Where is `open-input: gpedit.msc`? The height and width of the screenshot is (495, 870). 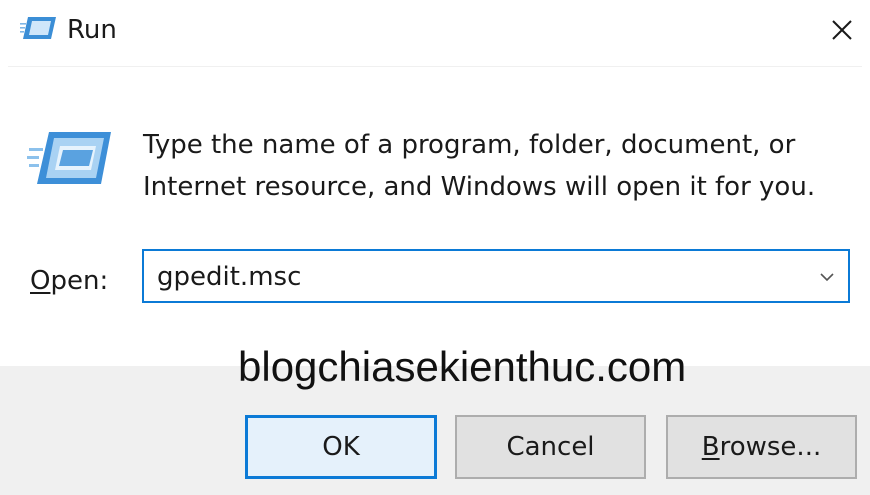
open-input: gpedit.msc is located at coordinates (229, 277).